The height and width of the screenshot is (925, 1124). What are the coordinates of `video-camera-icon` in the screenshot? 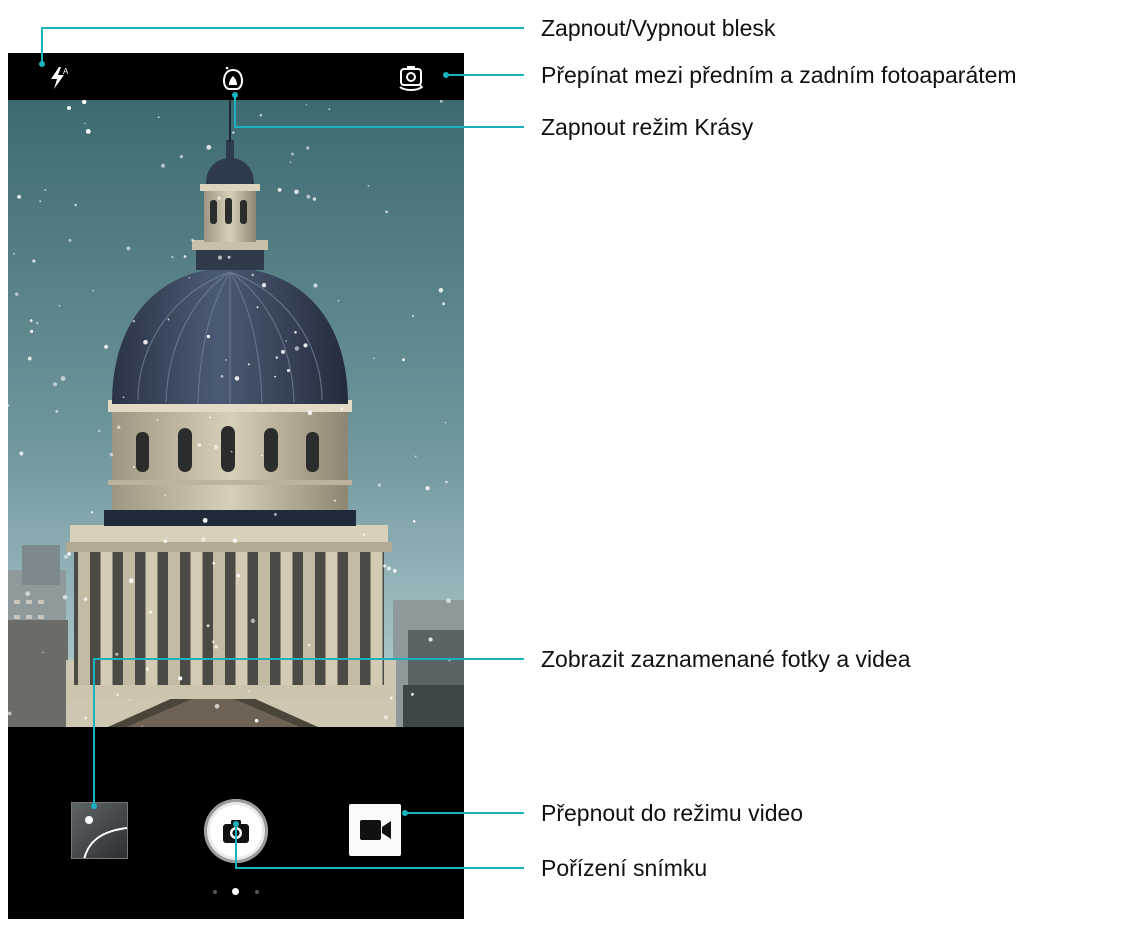 It's located at (376, 830).